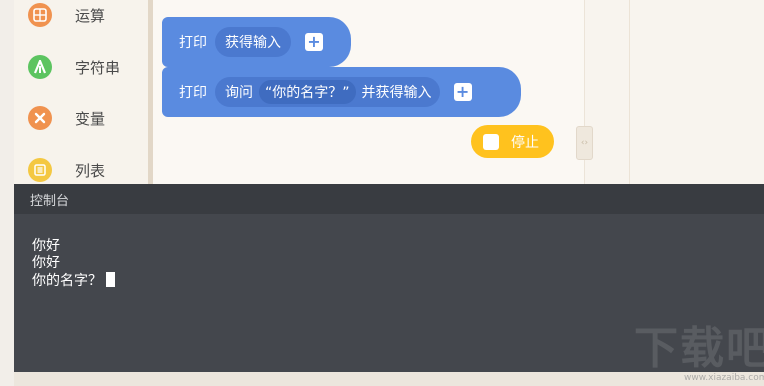  Describe the element at coordinates (398, 281) in the screenshot. I see `console-input-line: 你的名字？` at that location.